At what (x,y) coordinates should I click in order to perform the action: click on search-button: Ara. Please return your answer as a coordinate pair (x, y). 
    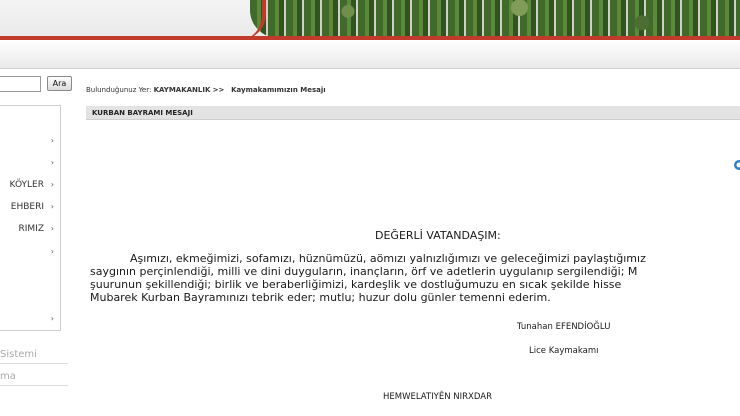
    Looking at the image, I should click on (59, 83).